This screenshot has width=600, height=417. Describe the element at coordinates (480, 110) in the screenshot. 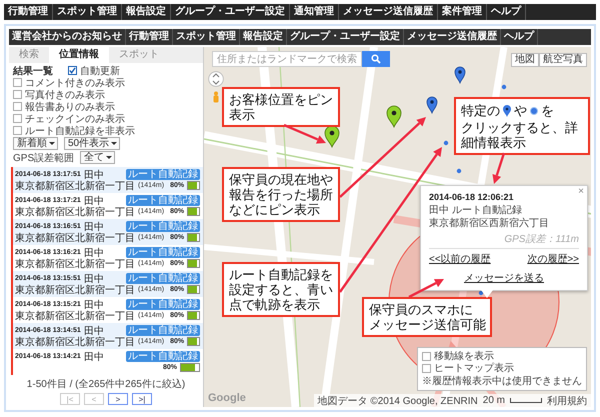

I see `callout-text: 特定の` at that location.